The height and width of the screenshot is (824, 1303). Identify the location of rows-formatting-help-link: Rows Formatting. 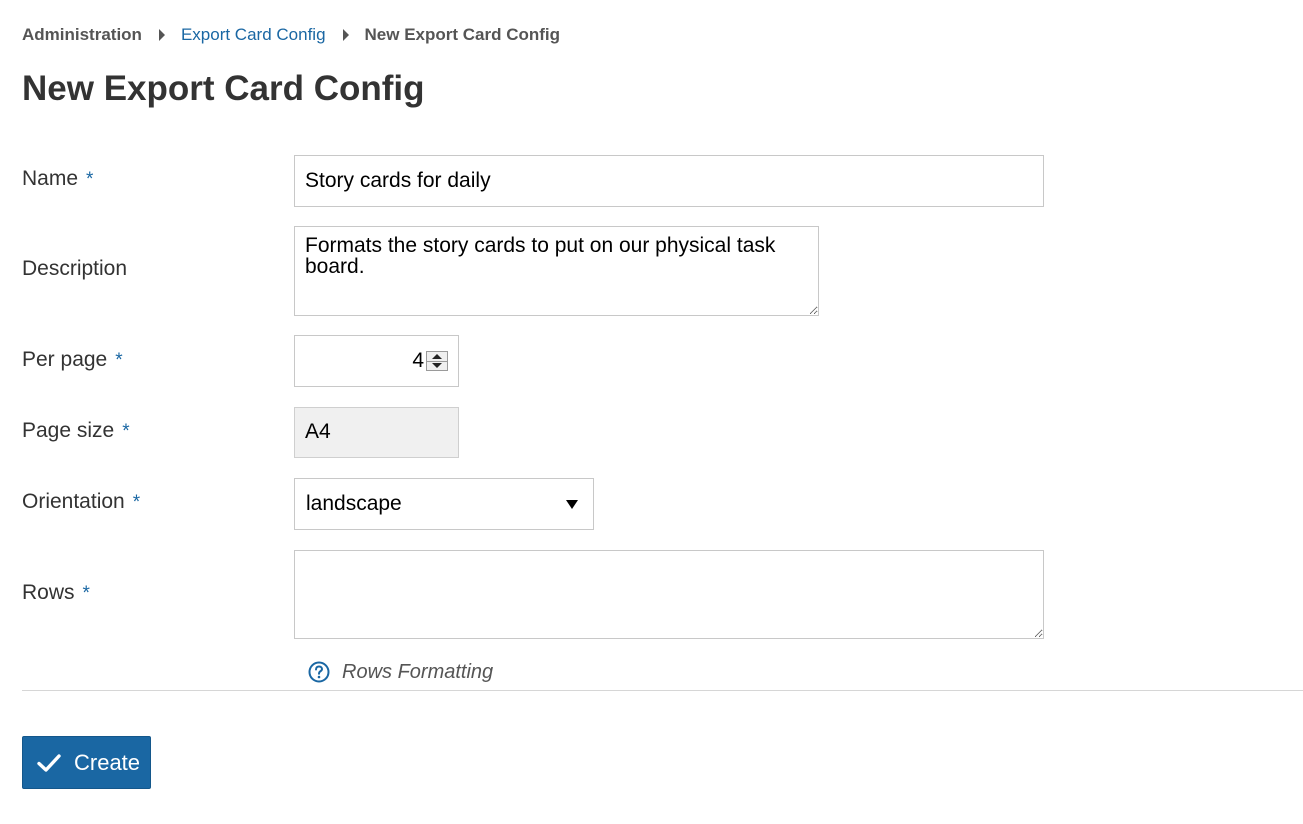
(400, 672).